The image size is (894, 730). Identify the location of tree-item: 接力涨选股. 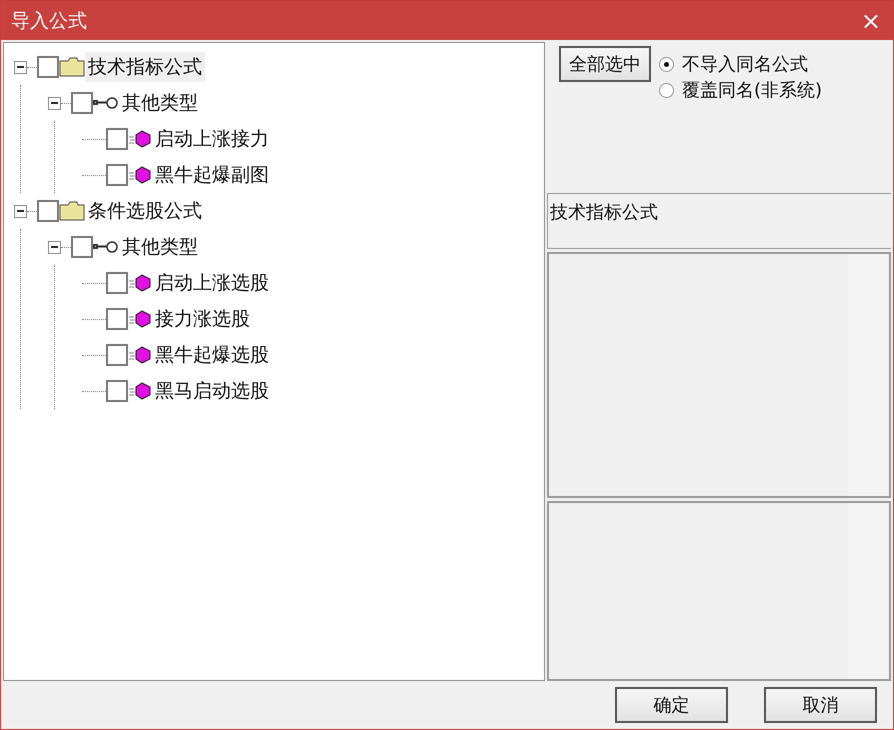
(202, 319).